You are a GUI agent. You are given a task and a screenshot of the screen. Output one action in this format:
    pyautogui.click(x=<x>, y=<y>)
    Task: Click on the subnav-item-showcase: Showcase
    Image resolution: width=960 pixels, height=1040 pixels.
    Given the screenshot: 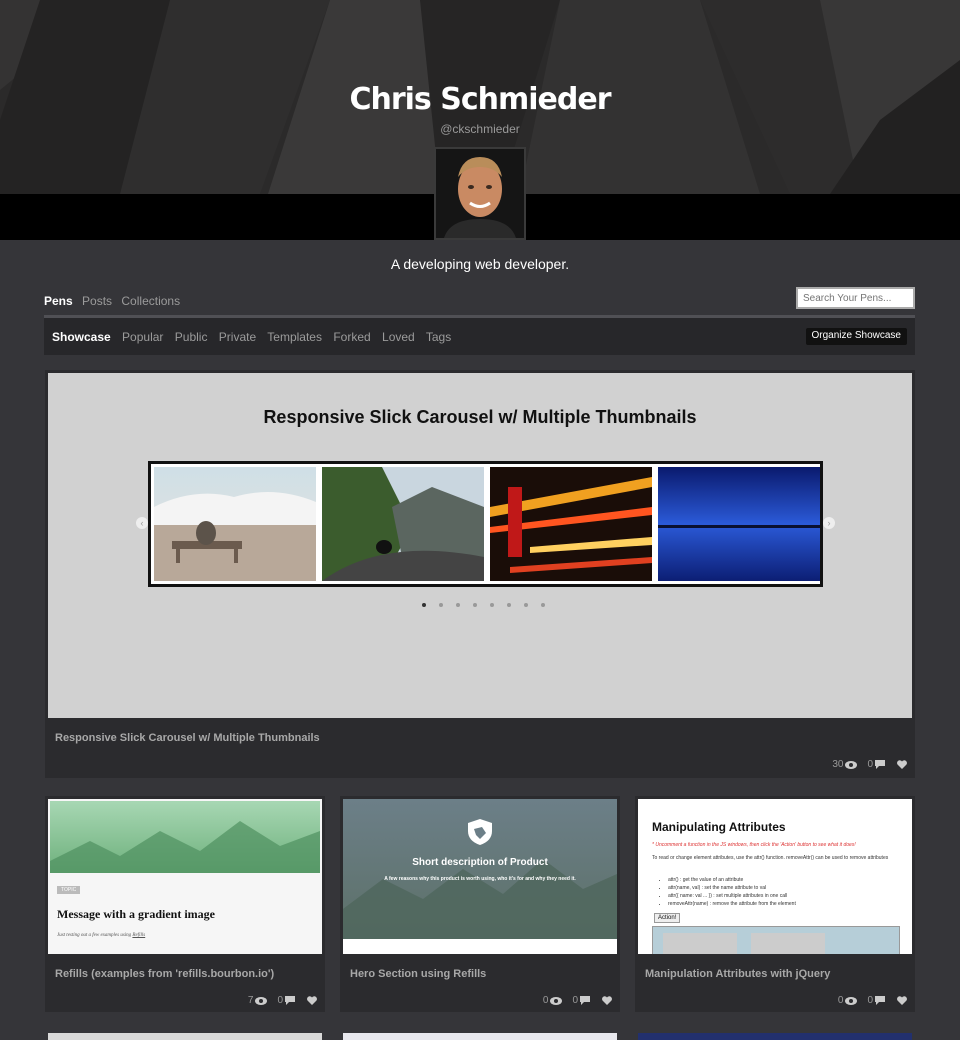 What is the action you would take?
    pyautogui.click(x=81, y=337)
    